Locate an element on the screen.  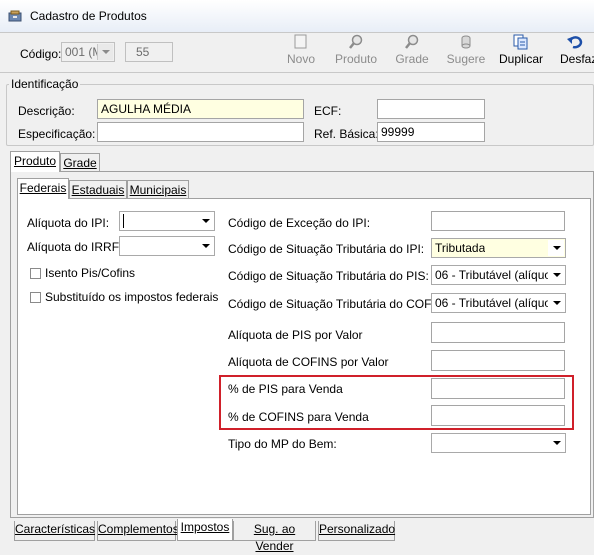
tab-grade: Grade is located at coordinates (80, 162).